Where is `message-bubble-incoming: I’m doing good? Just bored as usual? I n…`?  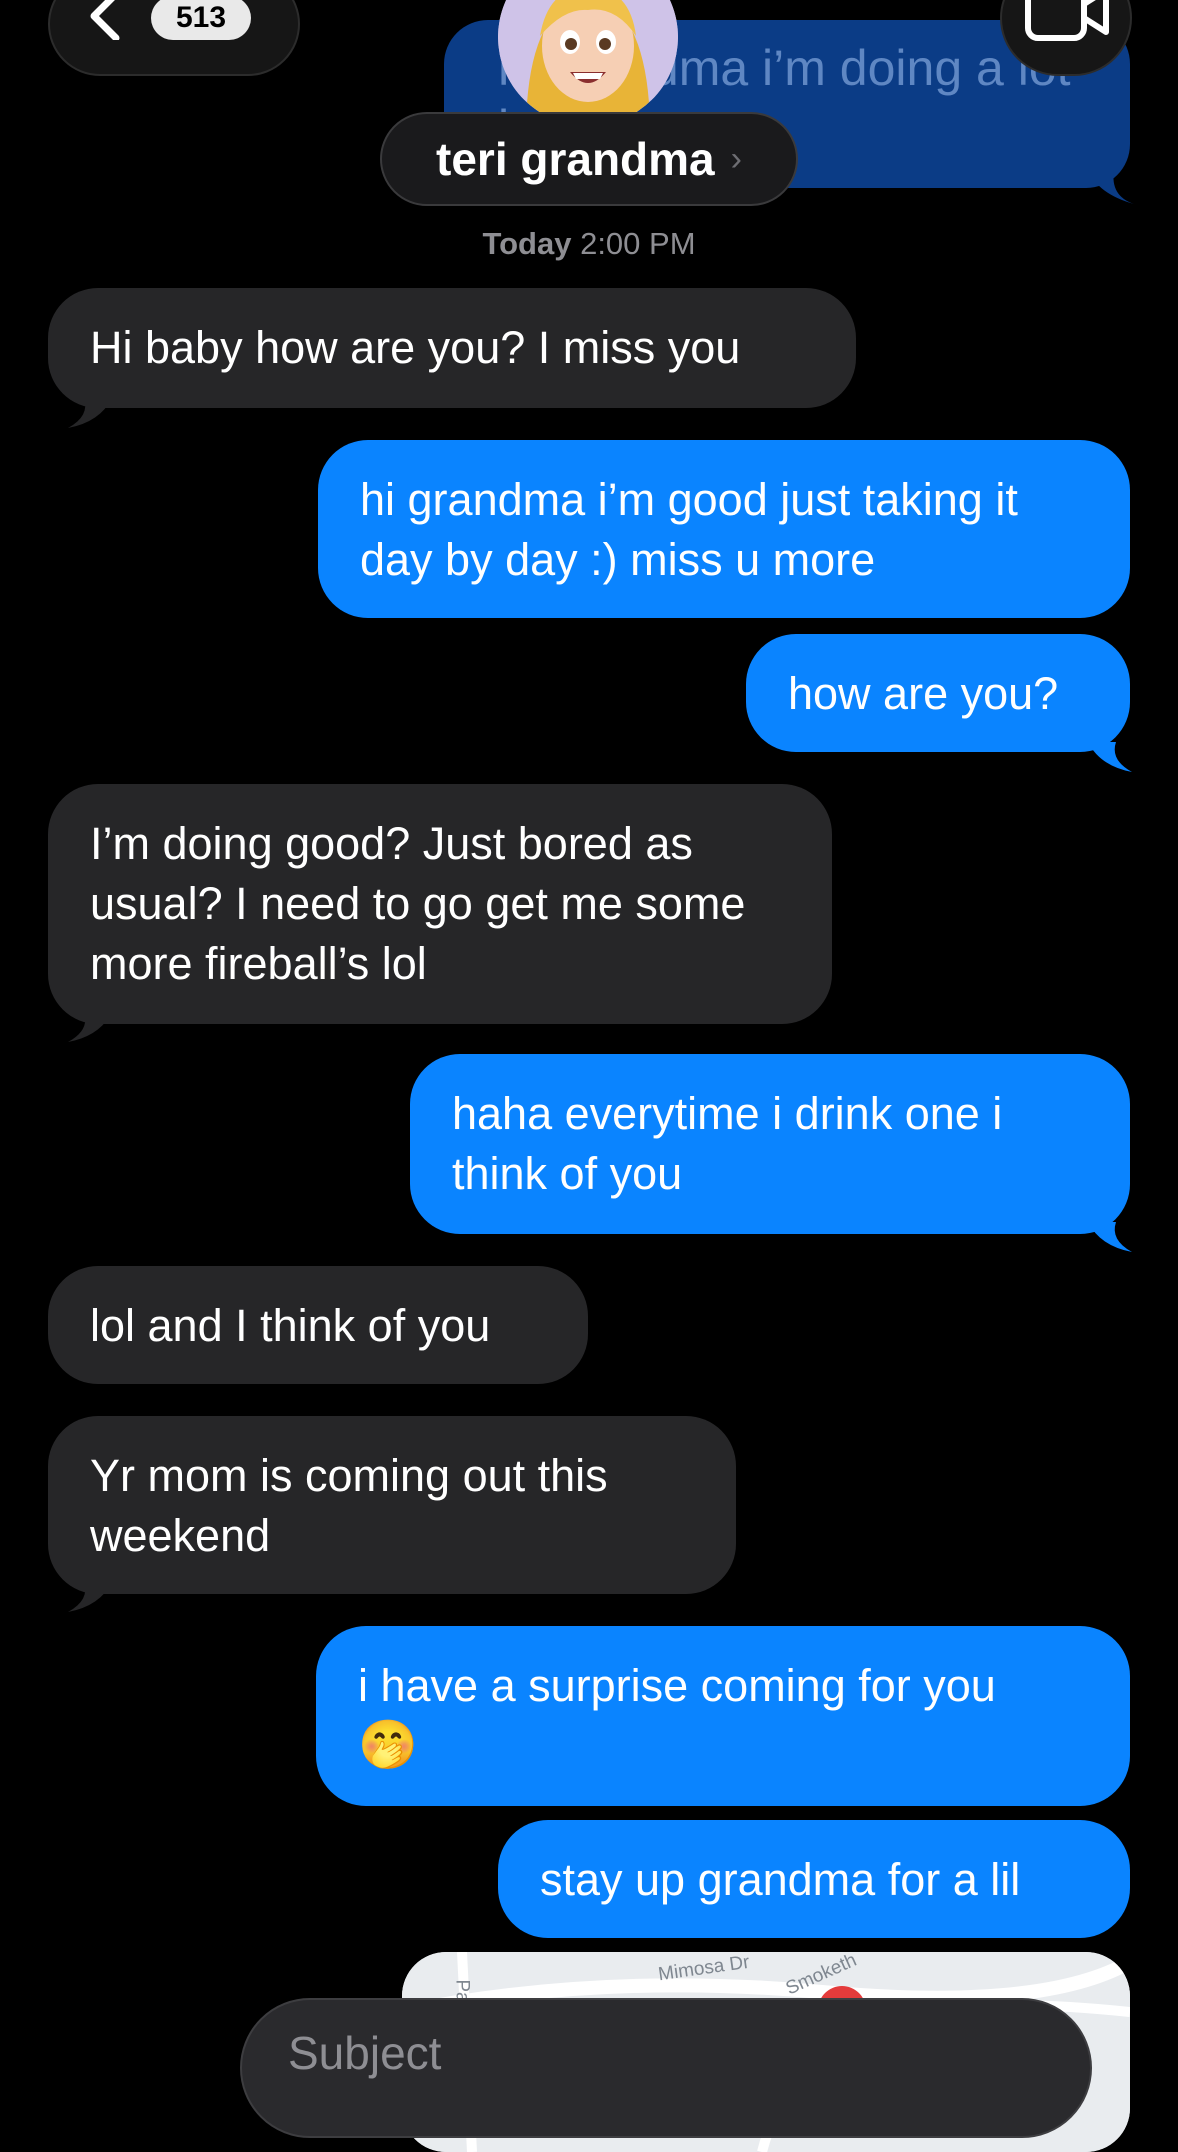 message-bubble-incoming: I’m doing good? Just bored as usual? I n… is located at coordinates (440, 904).